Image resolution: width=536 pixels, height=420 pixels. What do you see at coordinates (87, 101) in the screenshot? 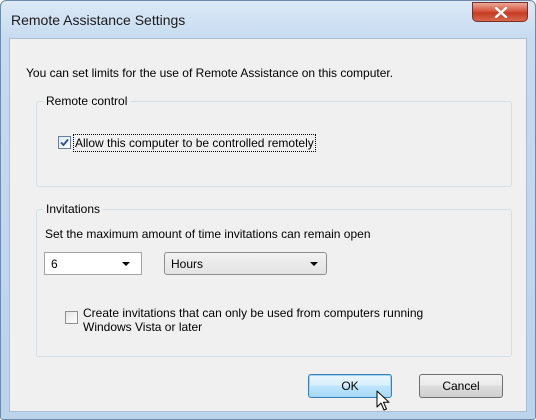
I see `remote-control-legend: Remote control` at bounding box center [87, 101].